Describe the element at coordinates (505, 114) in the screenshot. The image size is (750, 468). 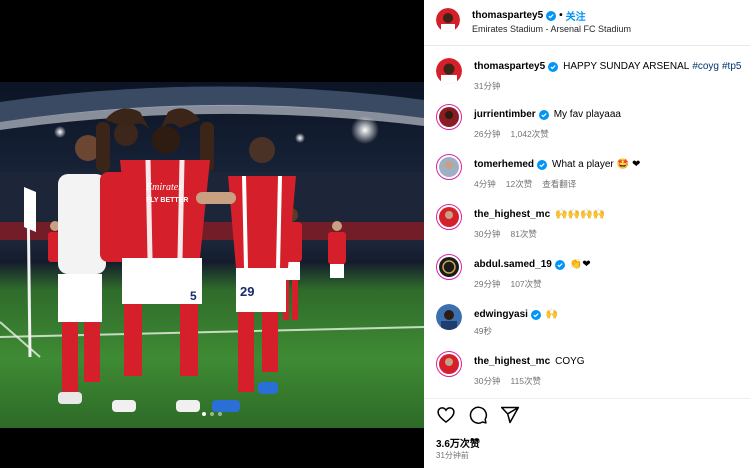
I see `commenter-username: jurrientimber` at that location.